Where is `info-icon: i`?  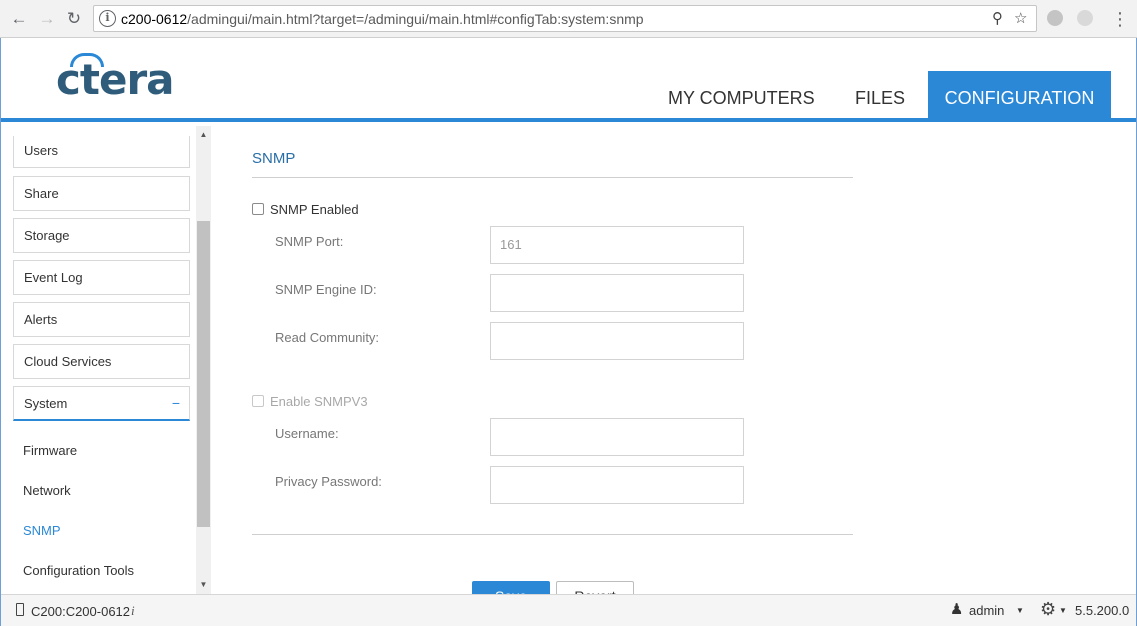 info-icon: i is located at coordinates (133, 611).